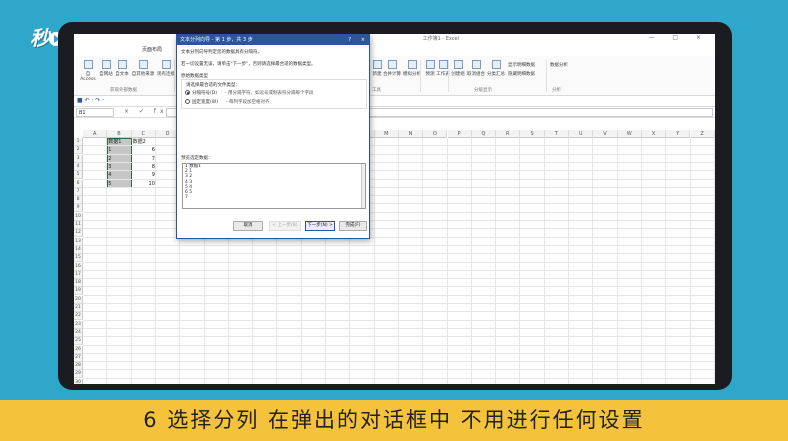 This screenshot has height=441, width=788. What do you see at coordinates (527, 65) in the screenshot?
I see `show-detail-button: 显示明细数据` at bounding box center [527, 65].